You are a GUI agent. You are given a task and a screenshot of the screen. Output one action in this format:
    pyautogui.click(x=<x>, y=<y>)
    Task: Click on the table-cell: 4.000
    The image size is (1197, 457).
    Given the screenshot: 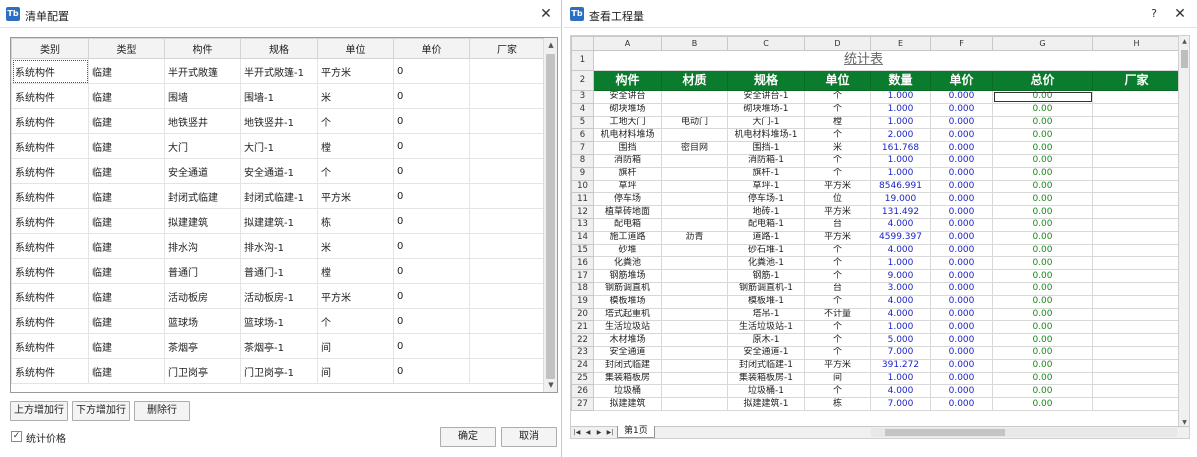 What is the action you would take?
    pyautogui.click(x=900, y=301)
    